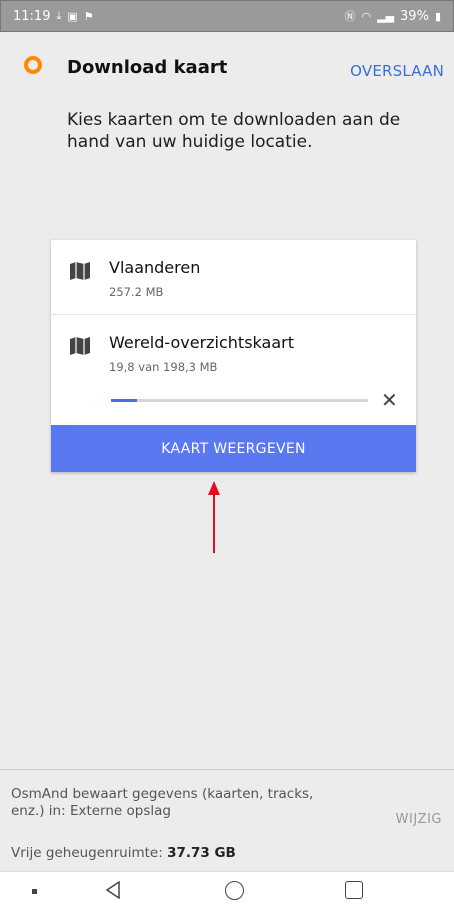 This screenshot has height=909, width=454. Describe the element at coordinates (366, 16) in the screenshot. I see `wifi-icon: ◠` at that location.